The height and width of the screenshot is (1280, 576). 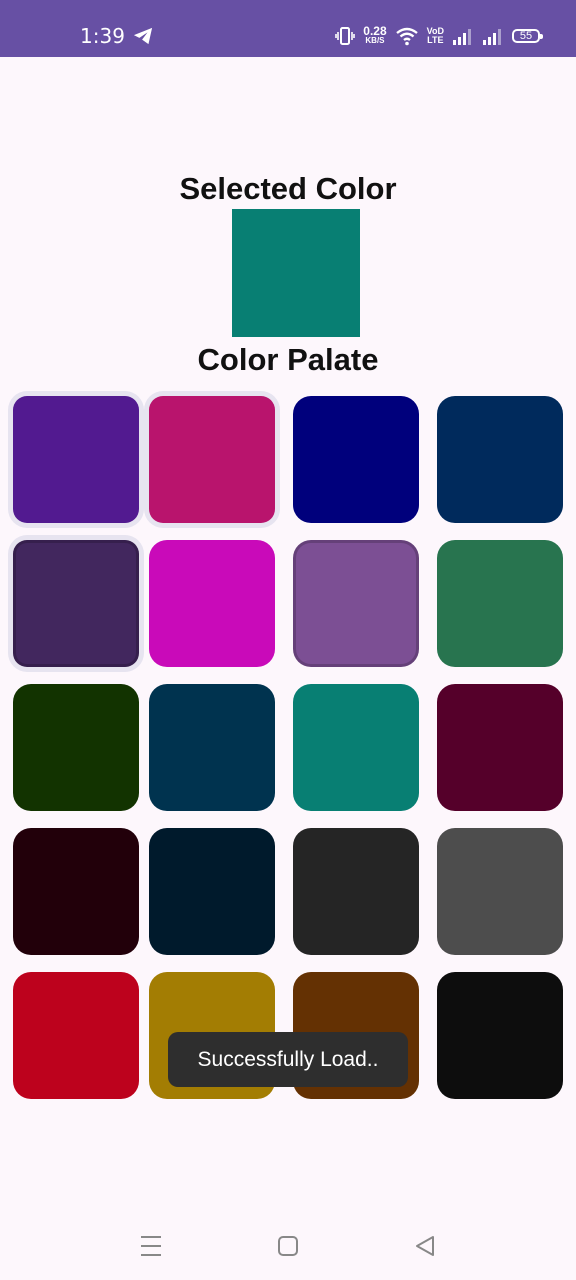 I want to click on menu-icon, so click(x=151, y=1246).